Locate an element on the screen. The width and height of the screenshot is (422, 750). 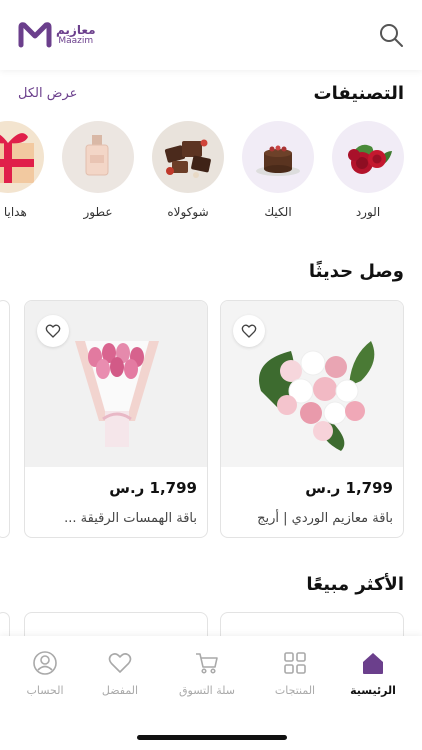
roses-image is located at coordinates (368, 157).